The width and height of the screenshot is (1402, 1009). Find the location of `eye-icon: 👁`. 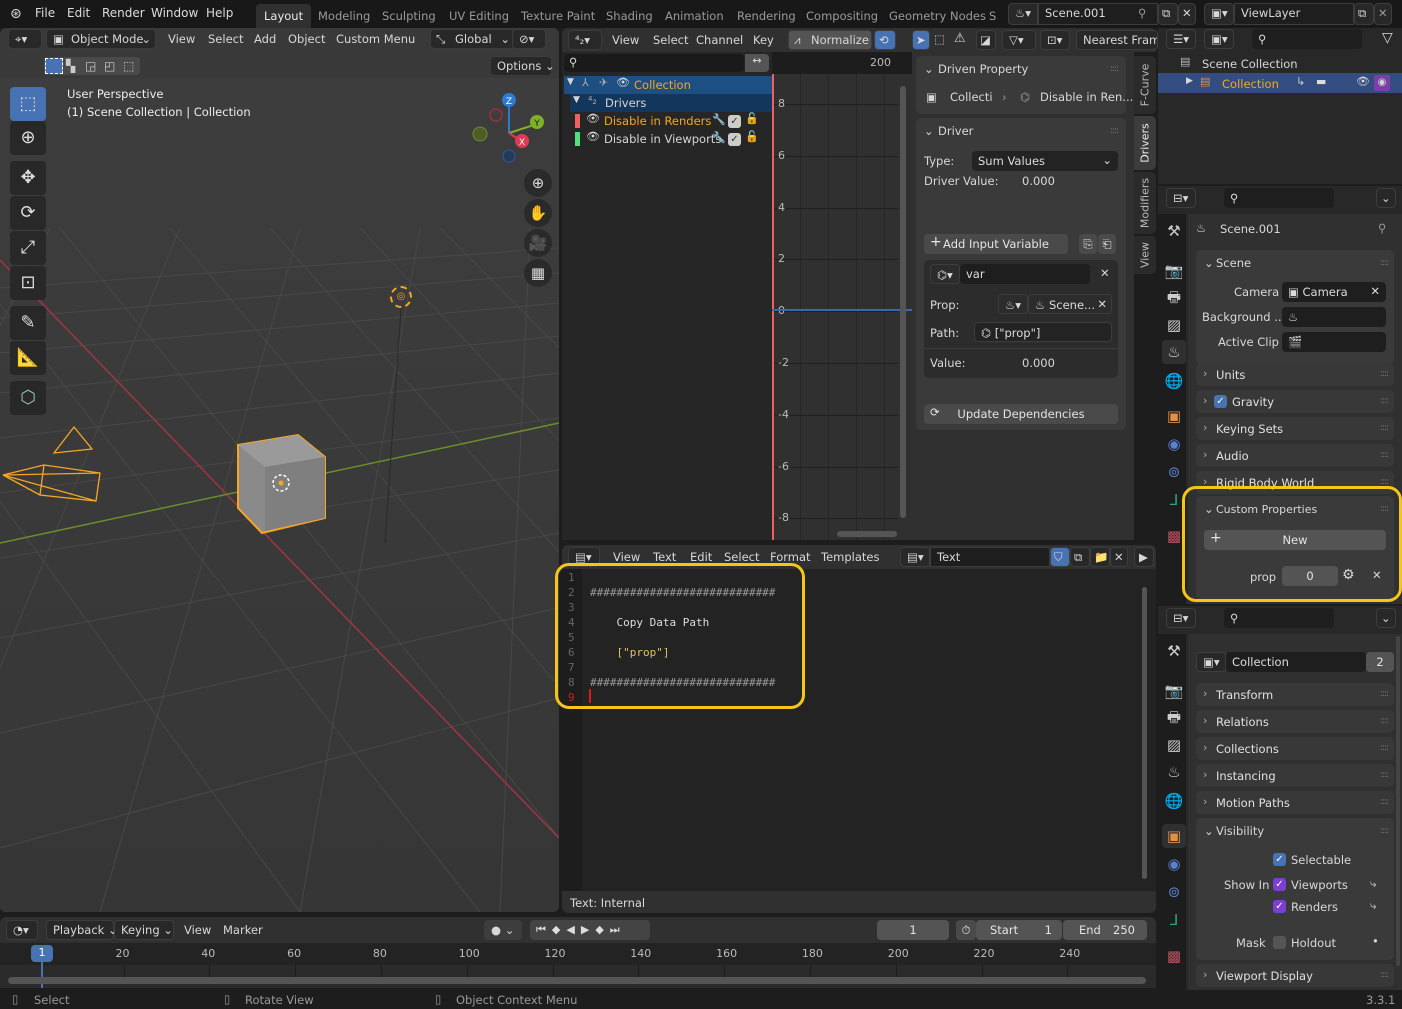

eye-icon: 👁 is located at coordinates (593, 136).